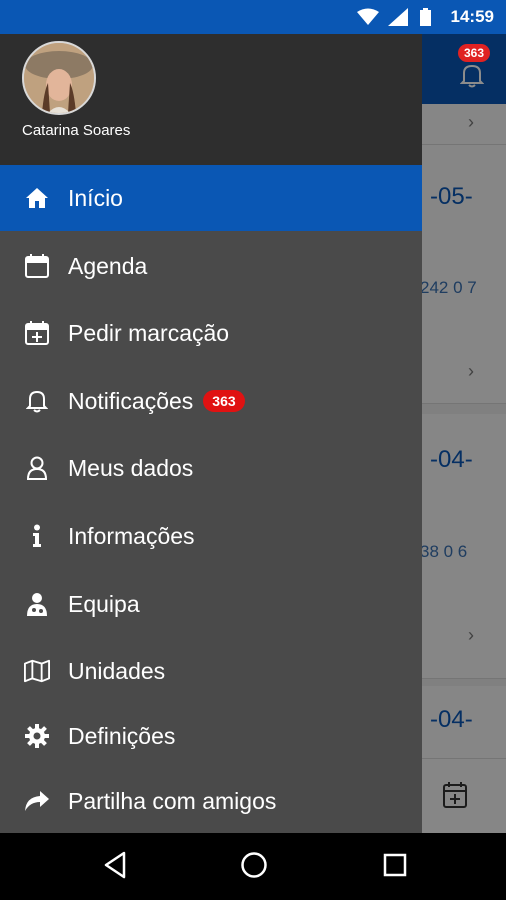  What do you see at coordinates (37, 333) in the screenshot?
I see `calendar-add-icon` at bounding box center [37, 333].